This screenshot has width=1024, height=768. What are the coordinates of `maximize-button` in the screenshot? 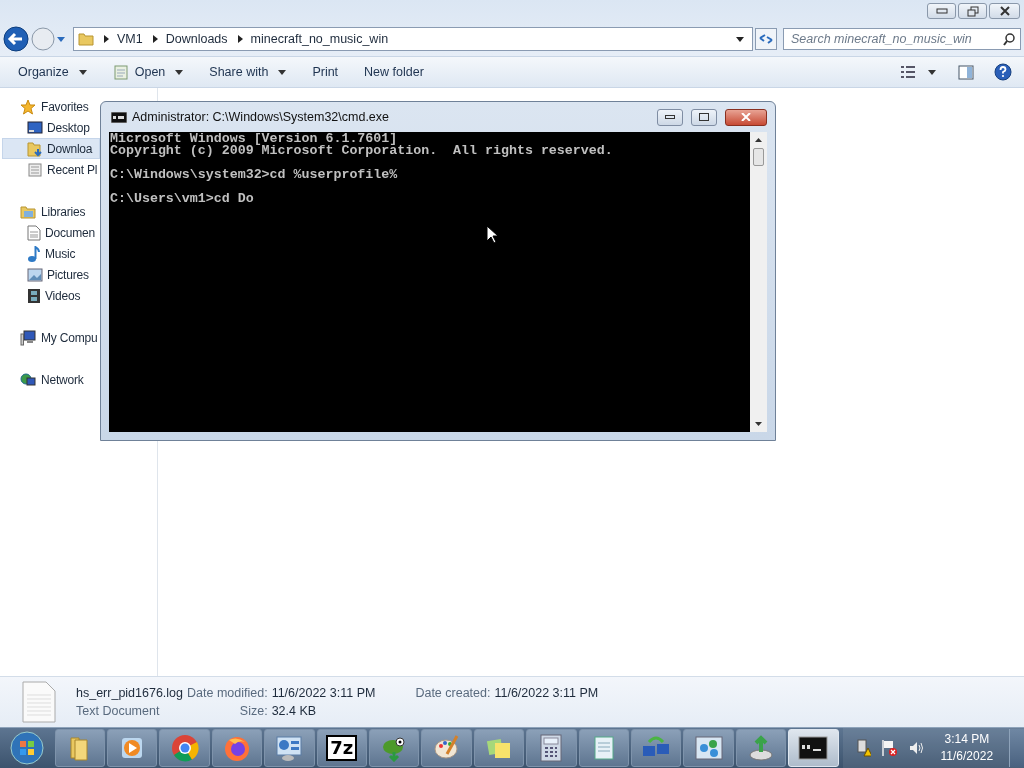 It's located at (704, 117).